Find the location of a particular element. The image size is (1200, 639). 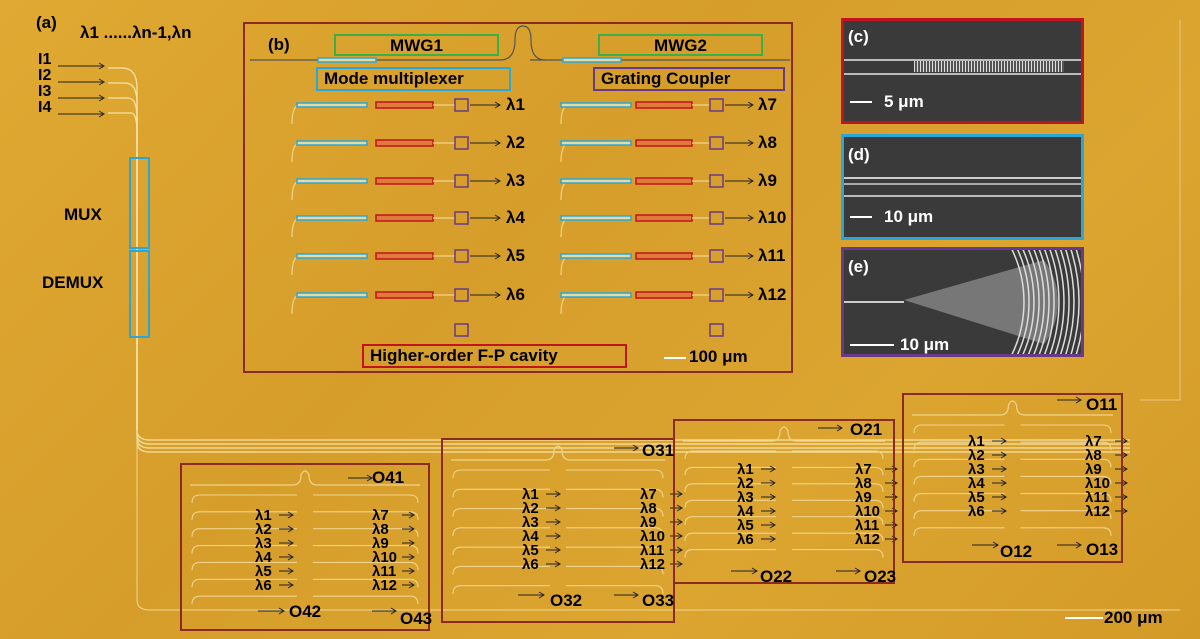

mux-label: MUX is located at coordinates (83, 214).